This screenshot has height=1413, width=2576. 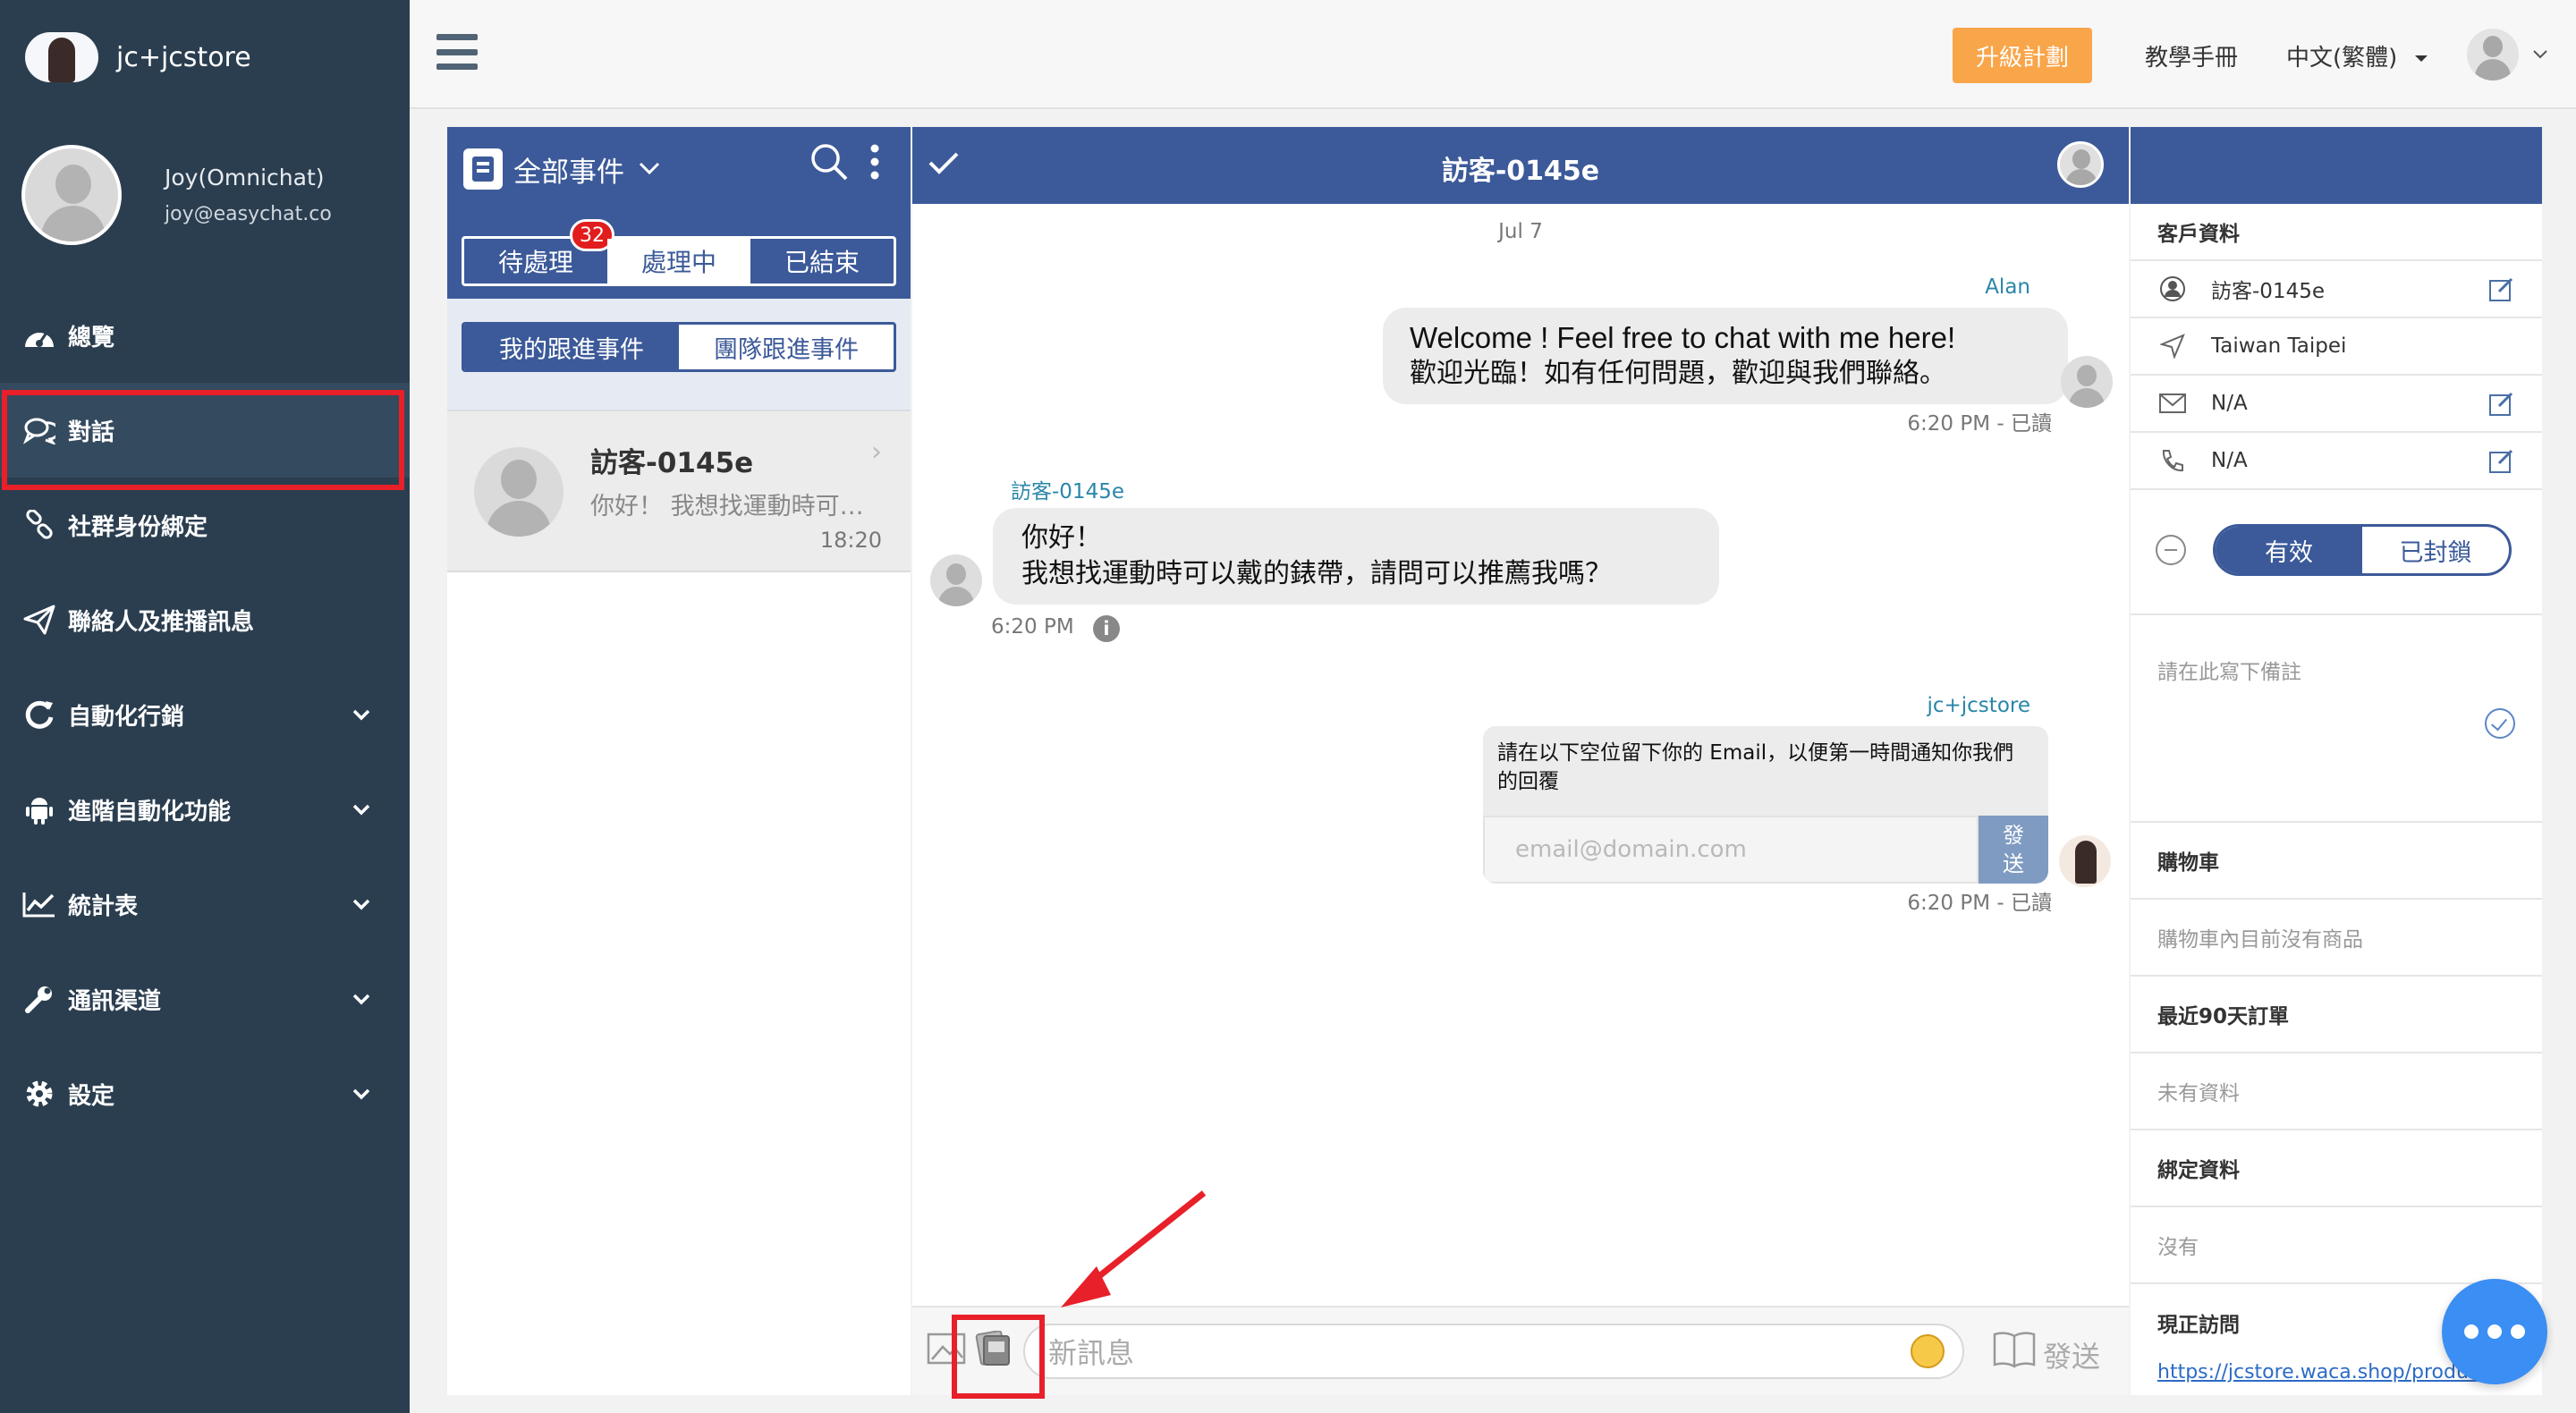 What do you see at coordinates (2007, 287) in the screenshot?
I see `message-sender: Alan` at bounding box center [2007, 287].